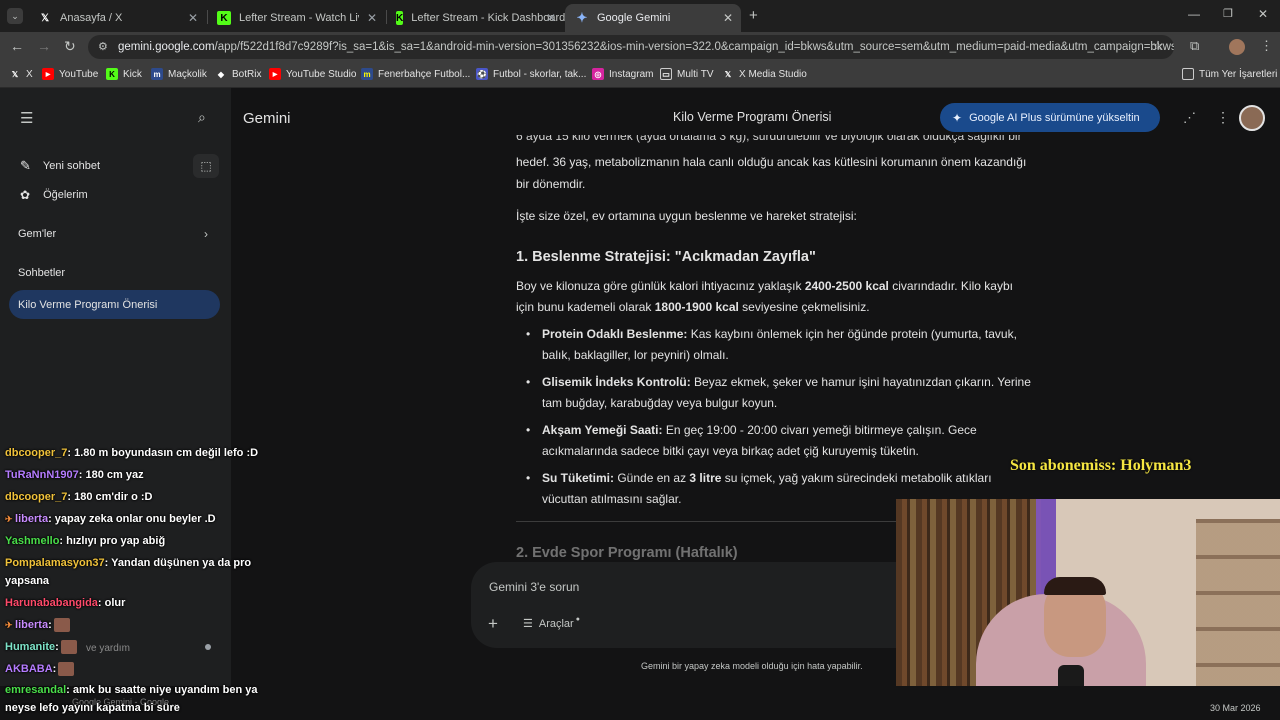 The width and height of the screenshot is (1280, 720). Describe the element at coordinates (1075, 586) in the screenshot. I see `streamer-hair` at that location.